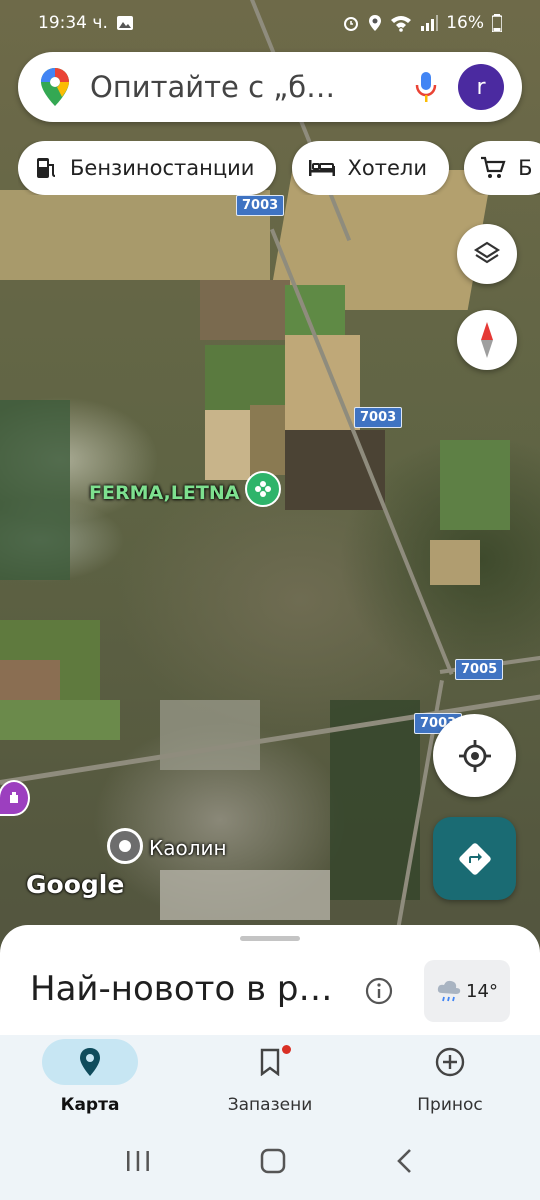 This screenshot has height=1200, width=540. What do you see at coordinates (465, 23) in the screenshot?
I see `battery-percent: 16%` at bounding box center [465, 23].